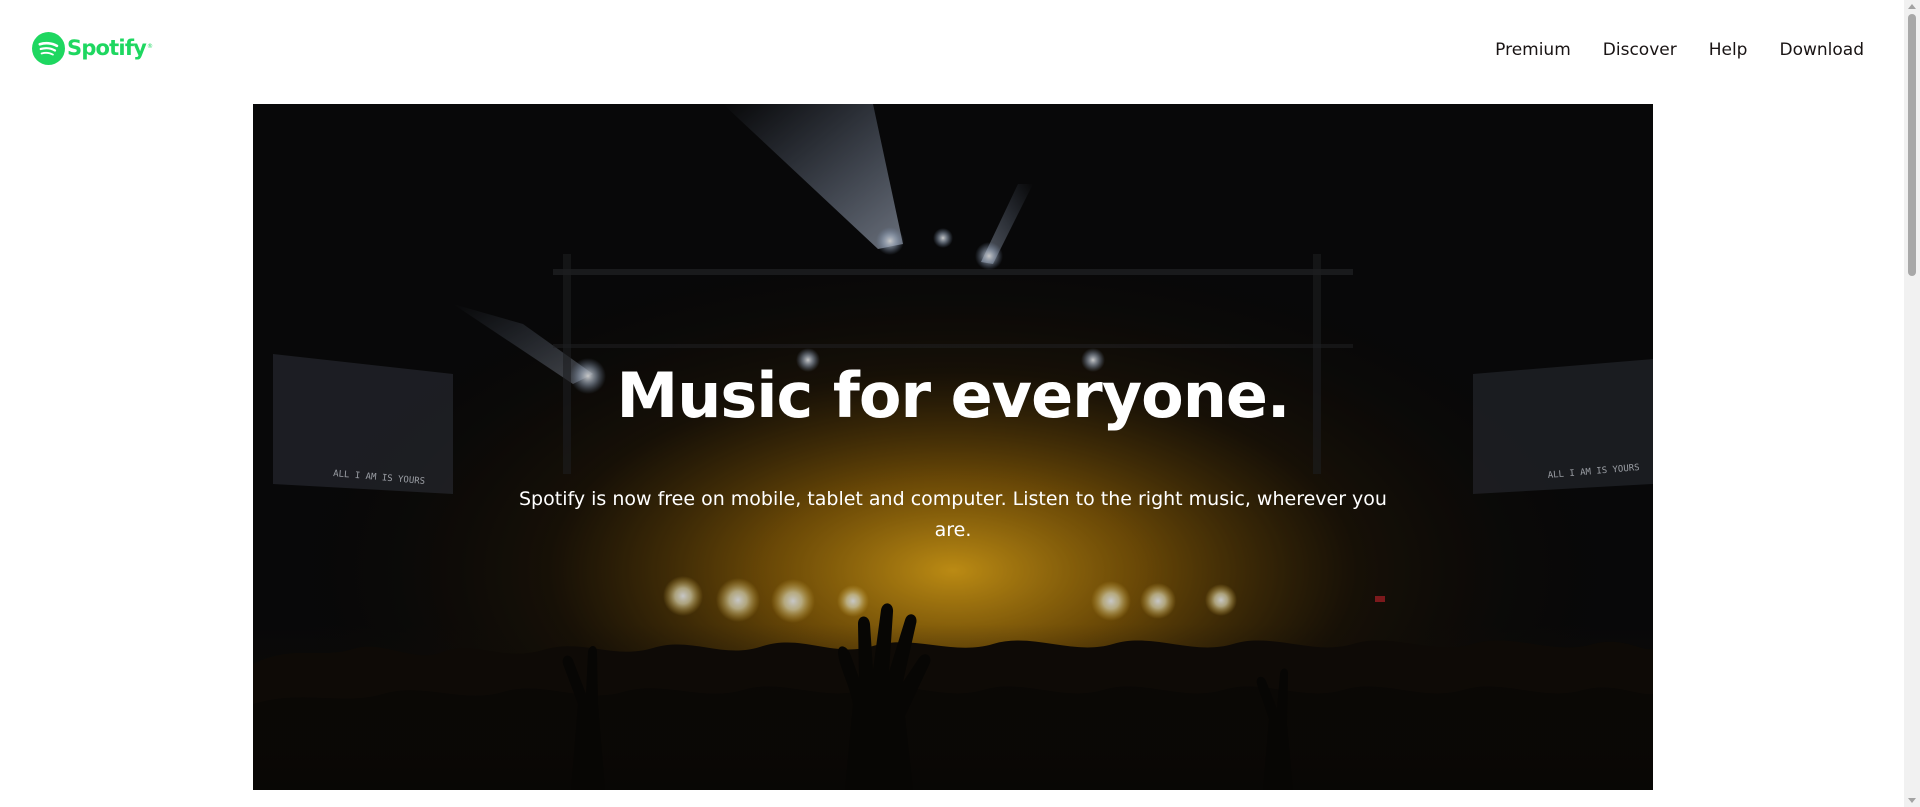 This screenshot has width=1920, height=807. Describe the element at coordinates (1679, 50) in the screenshot. I see `main-nav: Premium Discover Help Download` at that location.